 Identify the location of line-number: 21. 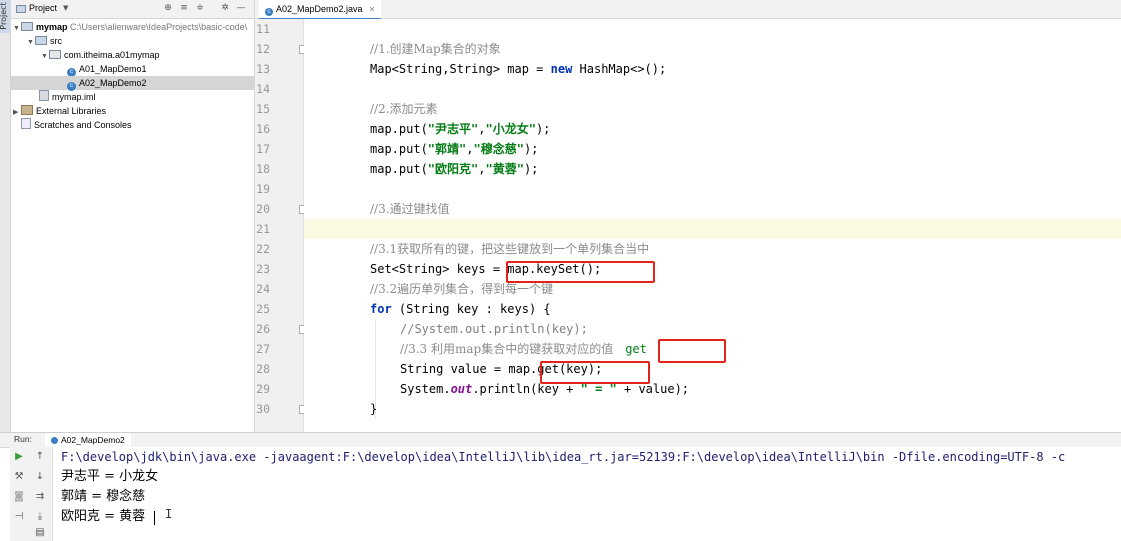
(263, 229).